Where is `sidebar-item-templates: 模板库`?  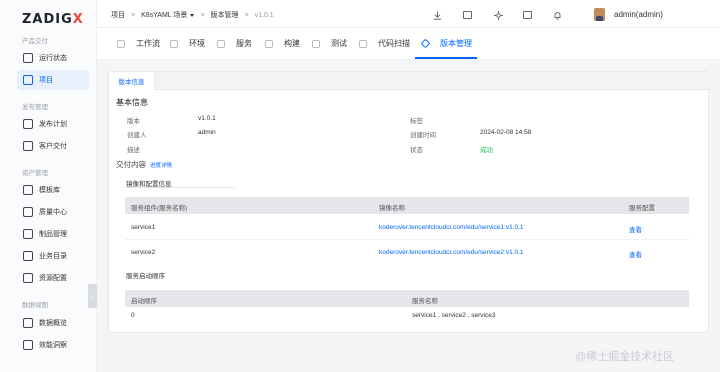
sidebar-item-templates: 模板库 is located at coordinates (53, 190).